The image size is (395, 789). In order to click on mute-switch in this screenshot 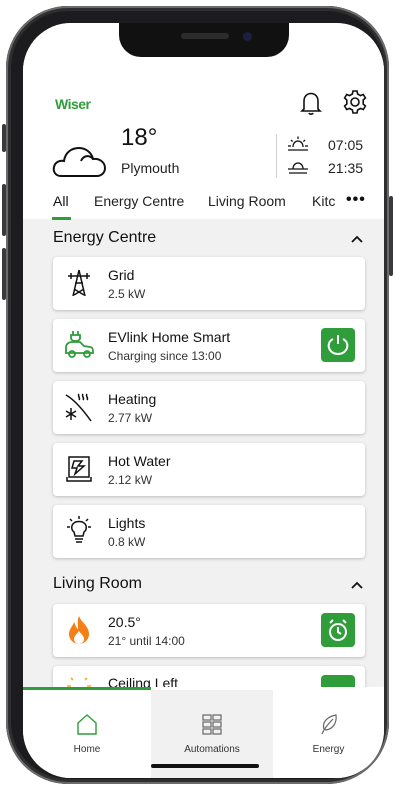, I will do `click(4, 138)`.